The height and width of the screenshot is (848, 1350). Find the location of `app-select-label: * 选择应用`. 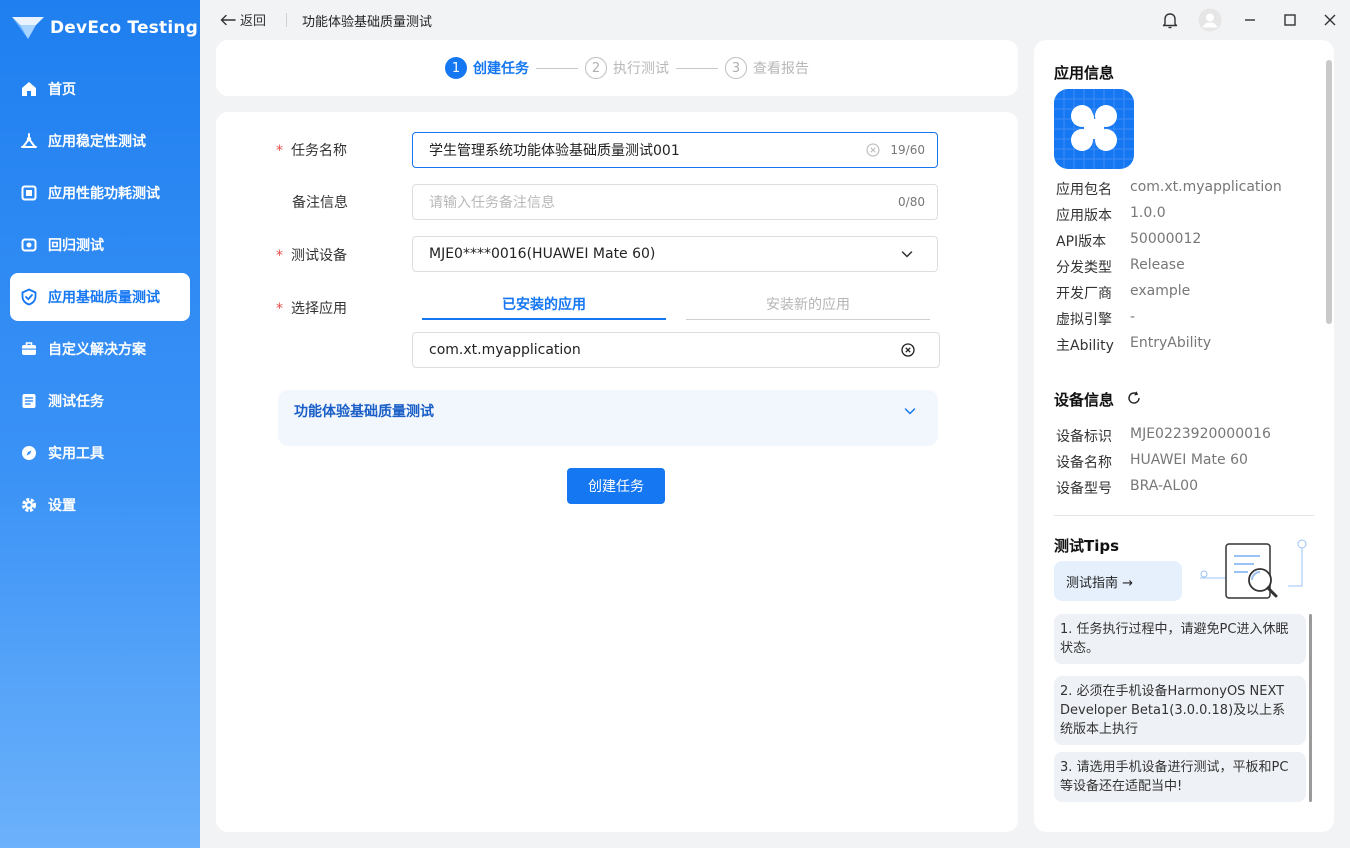

app-select-label: * 选择应用 is located at coordinates (311, 309).